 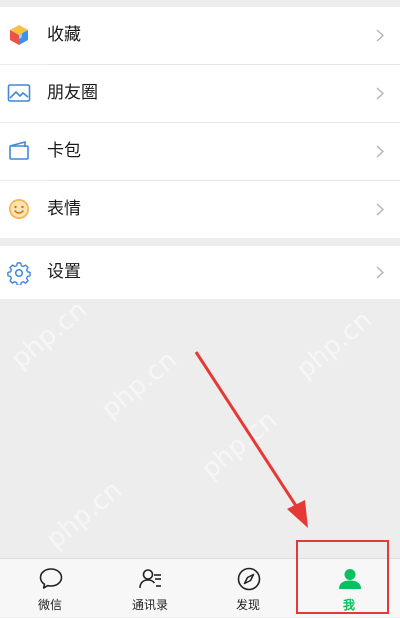 I want to click on menu-item-card-wallet: 卡包, so click(x=200, y=151).